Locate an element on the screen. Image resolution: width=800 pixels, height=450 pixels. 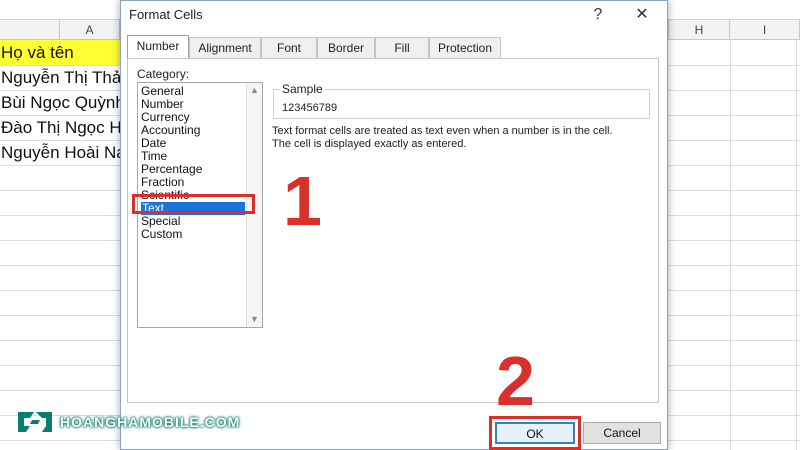
ok-button: OK is located at coordinates (535, 433).